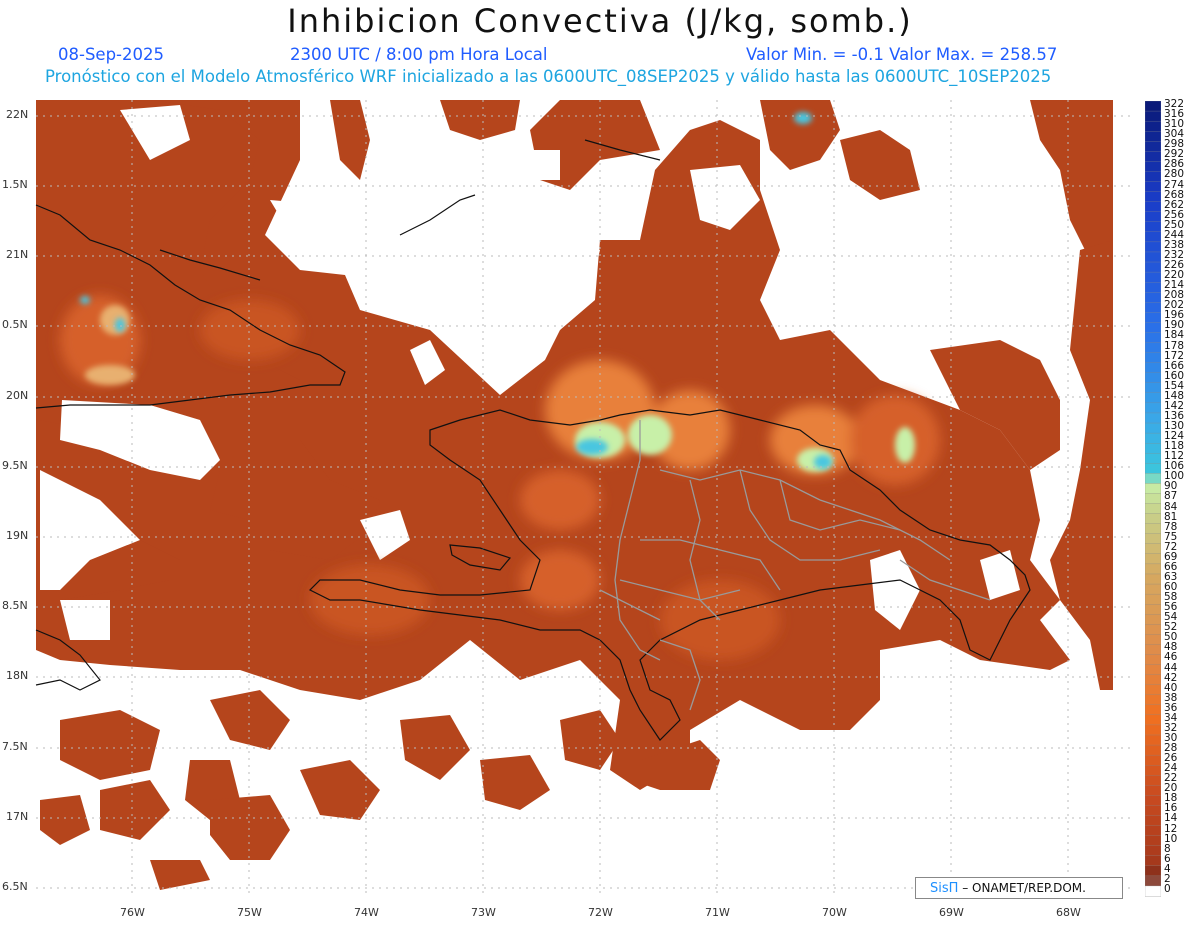 This screenshot has width=1200, height=927. I want to click on lat-label: 8.5N, so click(15, 605).